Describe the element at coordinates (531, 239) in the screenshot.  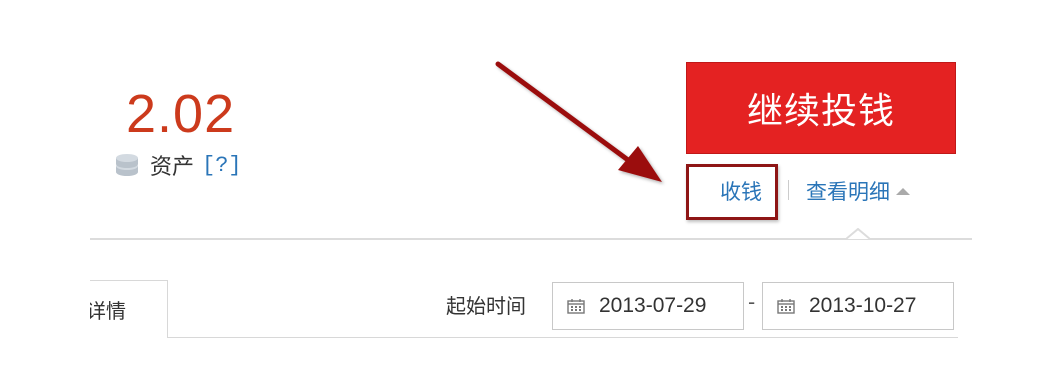
I see `section-divider` at that location.